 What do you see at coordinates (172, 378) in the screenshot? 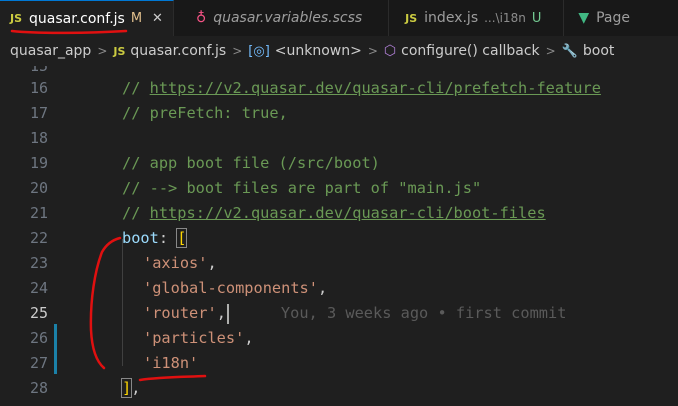
I see `underline-mark-i18n` at bounding box center [172, 378].